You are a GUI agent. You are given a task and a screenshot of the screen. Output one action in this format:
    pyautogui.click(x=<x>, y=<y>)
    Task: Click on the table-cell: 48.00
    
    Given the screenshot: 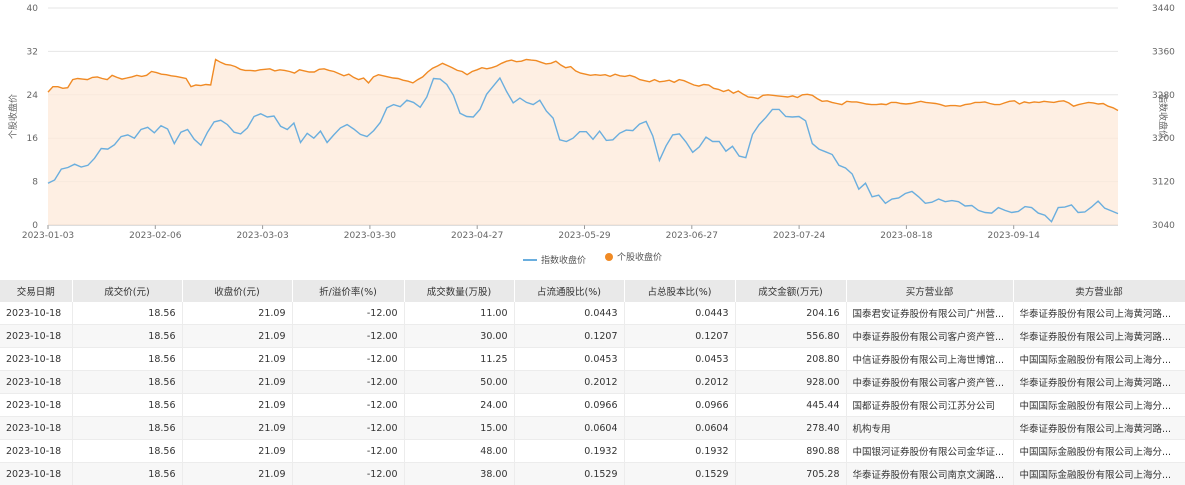 What is the action you would take?
    pyautogui.click(x=459, y=451)
    